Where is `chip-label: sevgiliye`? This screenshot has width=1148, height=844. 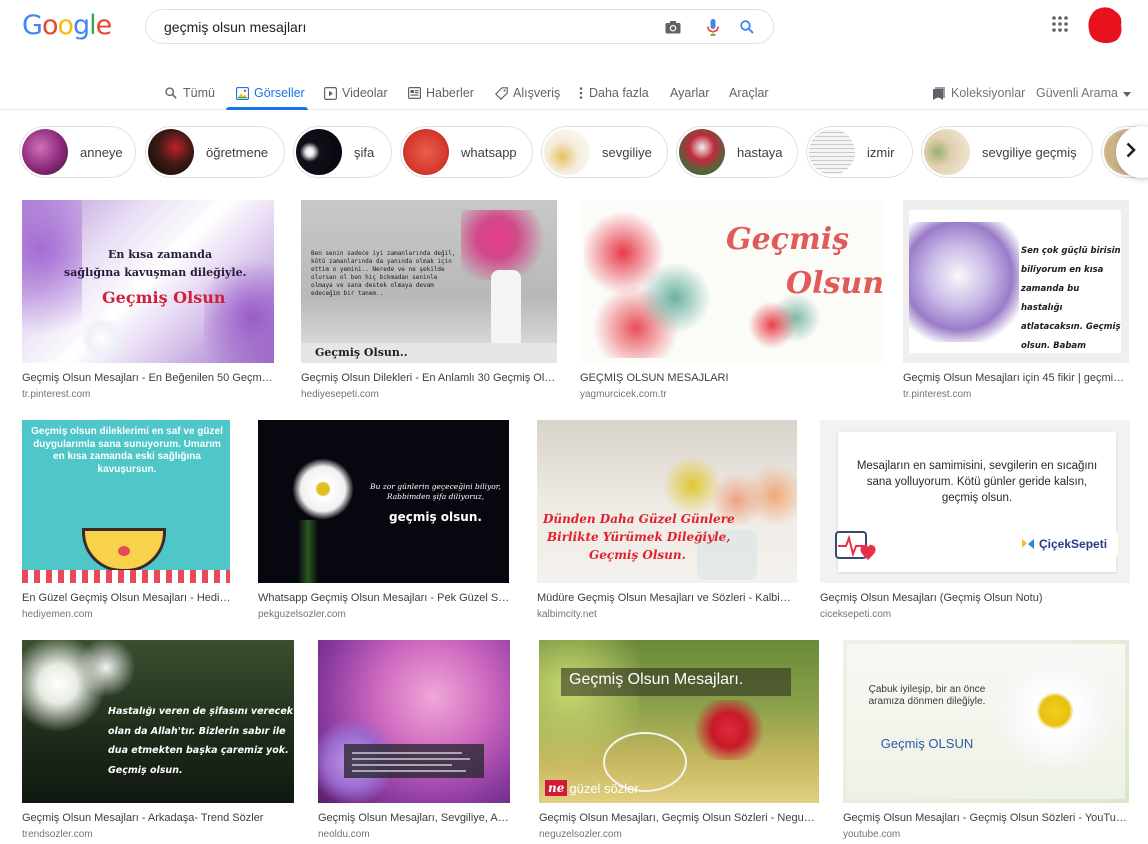
chip-label: sevgiliye is located at coordinates (627, 152).